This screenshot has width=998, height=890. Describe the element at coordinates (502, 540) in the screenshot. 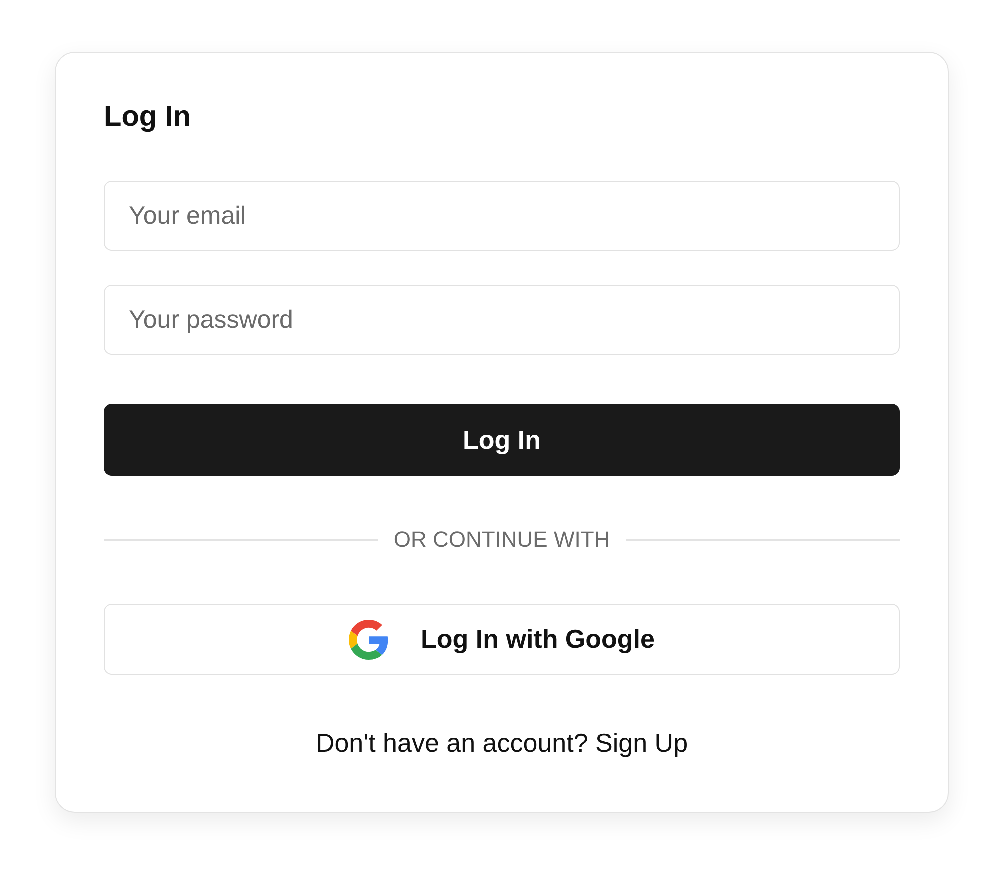

I see `divider-label: OR CONTINUE WITH` at that location.